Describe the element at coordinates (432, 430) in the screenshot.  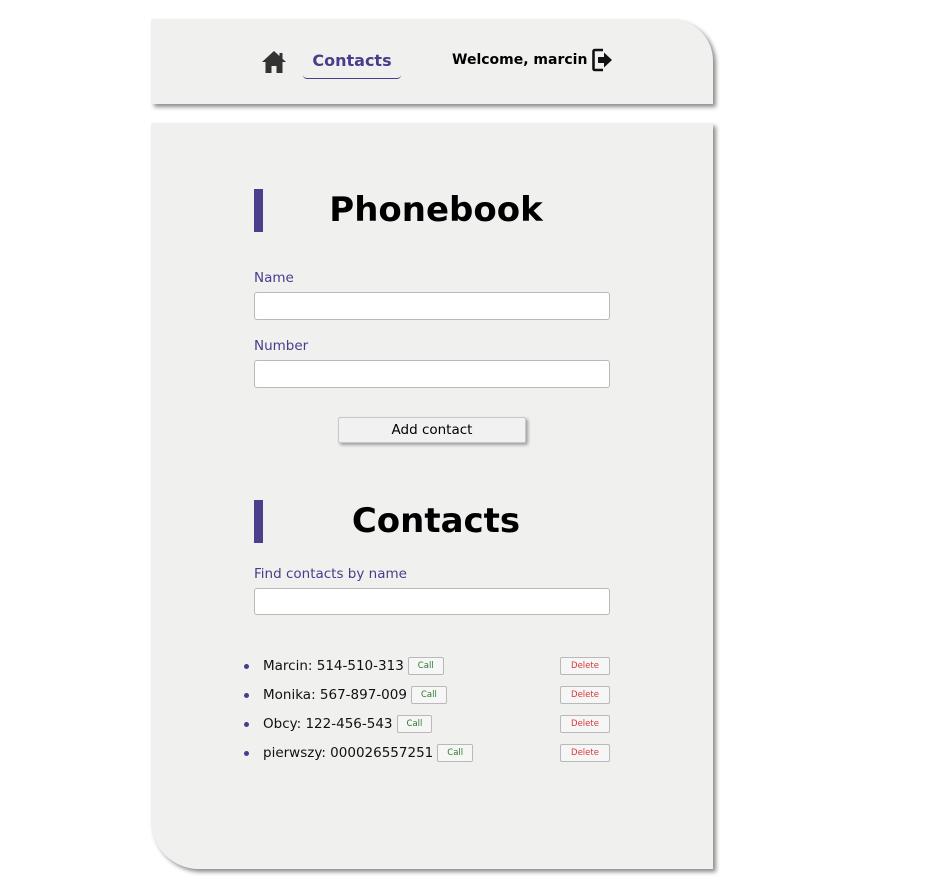
I see `add-contact-button: Add contact` at that location.